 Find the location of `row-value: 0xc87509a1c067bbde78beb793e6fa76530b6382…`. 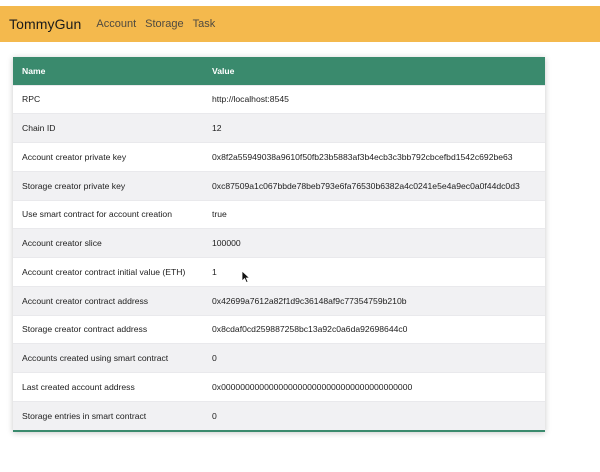

row-value: 0xc87509a1c067bbde78beb793e6fa76530b6382… is located at coordinates (374, 185).